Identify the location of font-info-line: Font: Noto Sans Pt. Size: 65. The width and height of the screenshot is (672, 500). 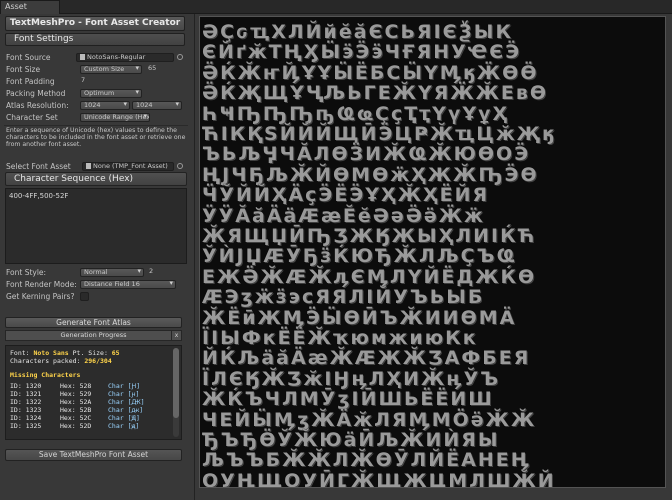
(65, 353).